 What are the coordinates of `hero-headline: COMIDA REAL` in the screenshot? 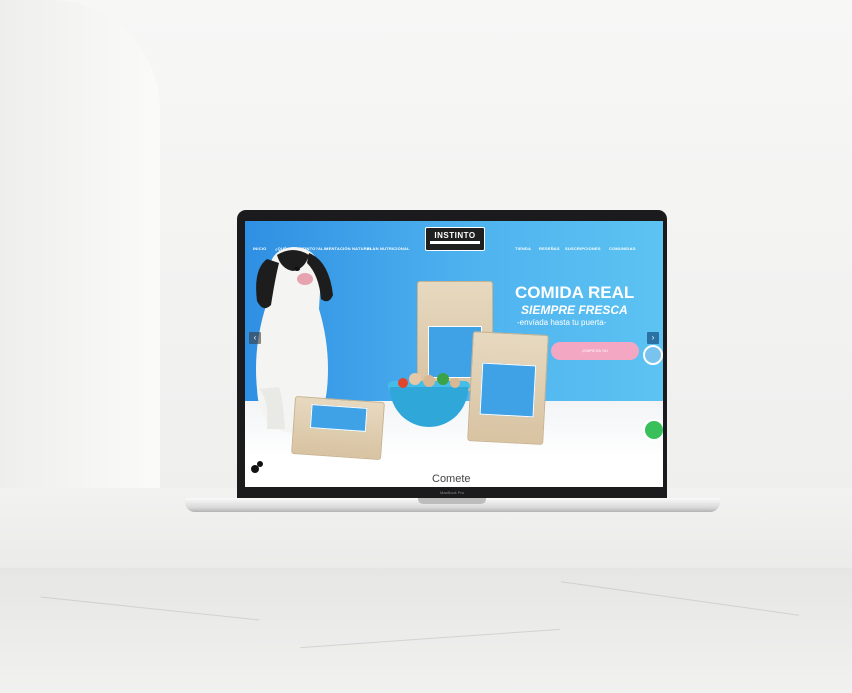 It's located at (575, 292).